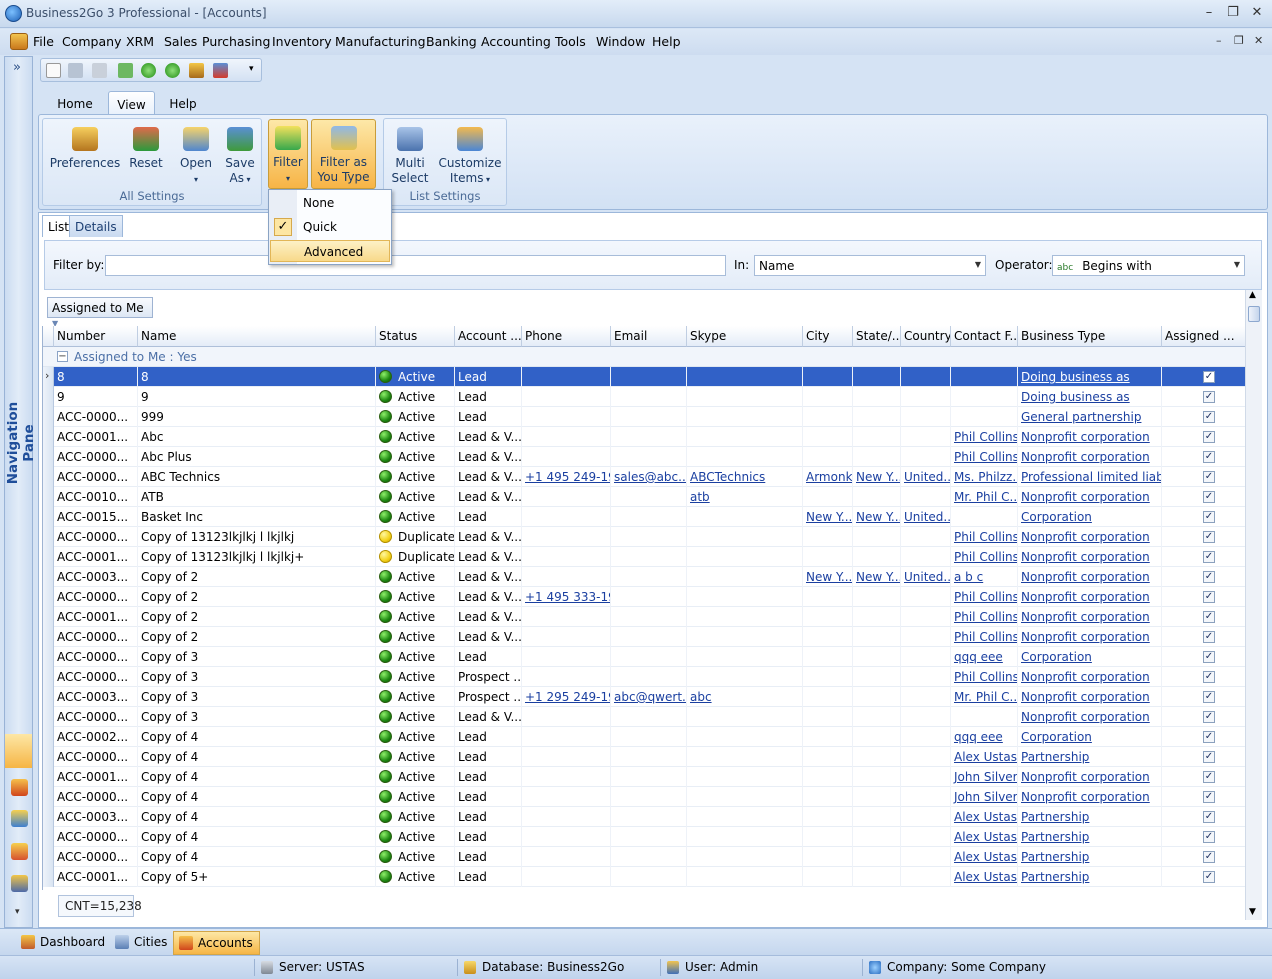  I want to click on preferences-button: Preferences, so click(85, 155).